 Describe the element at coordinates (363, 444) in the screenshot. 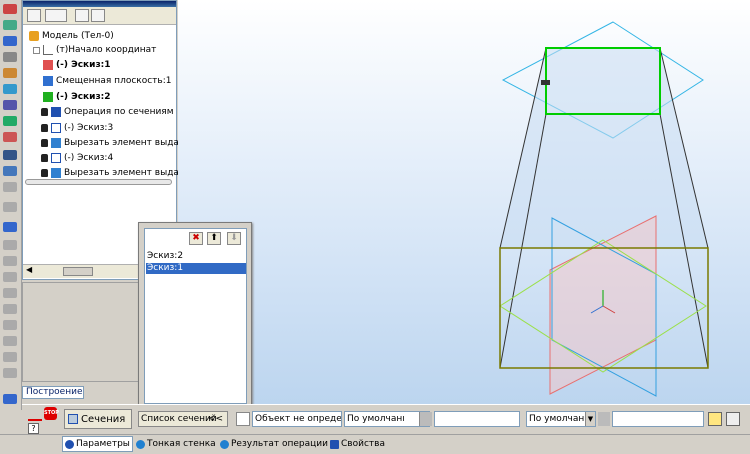

I see `tab-label: Свойства` at that location.